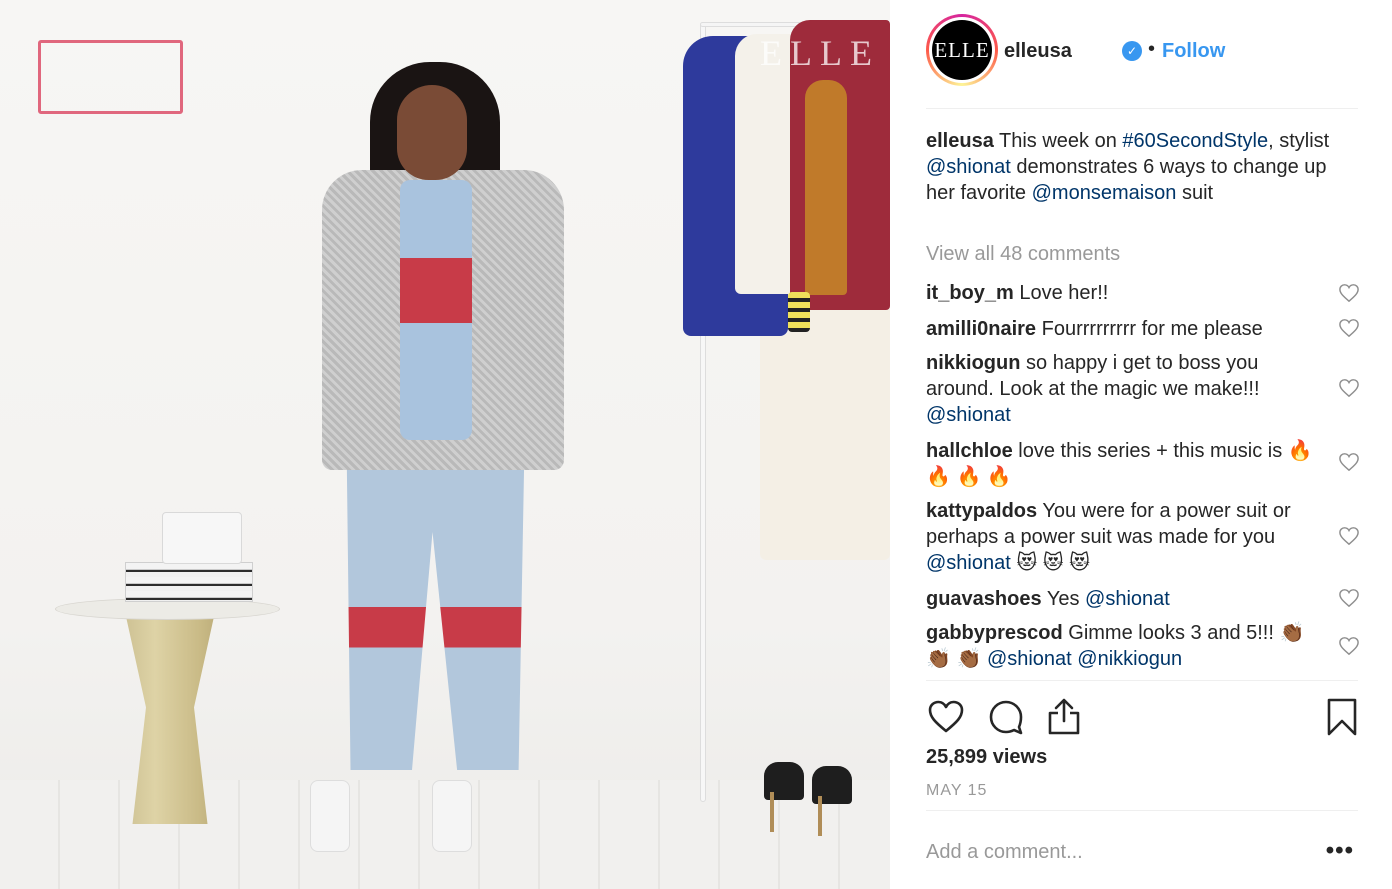 The width and height of the screenshot is (1392, 889). What do you see at coordinates (981, 511) in the screenshot?
I see `comment-username: kattypaldos` at bounding box center [981, 511].